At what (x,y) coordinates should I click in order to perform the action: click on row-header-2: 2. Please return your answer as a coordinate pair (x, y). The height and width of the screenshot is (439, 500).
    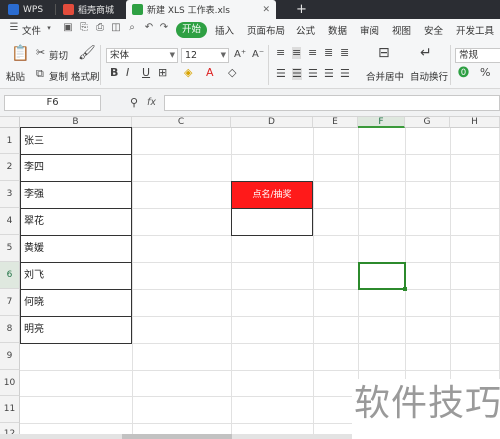
    Looking at the image, I should click on (10, 167).